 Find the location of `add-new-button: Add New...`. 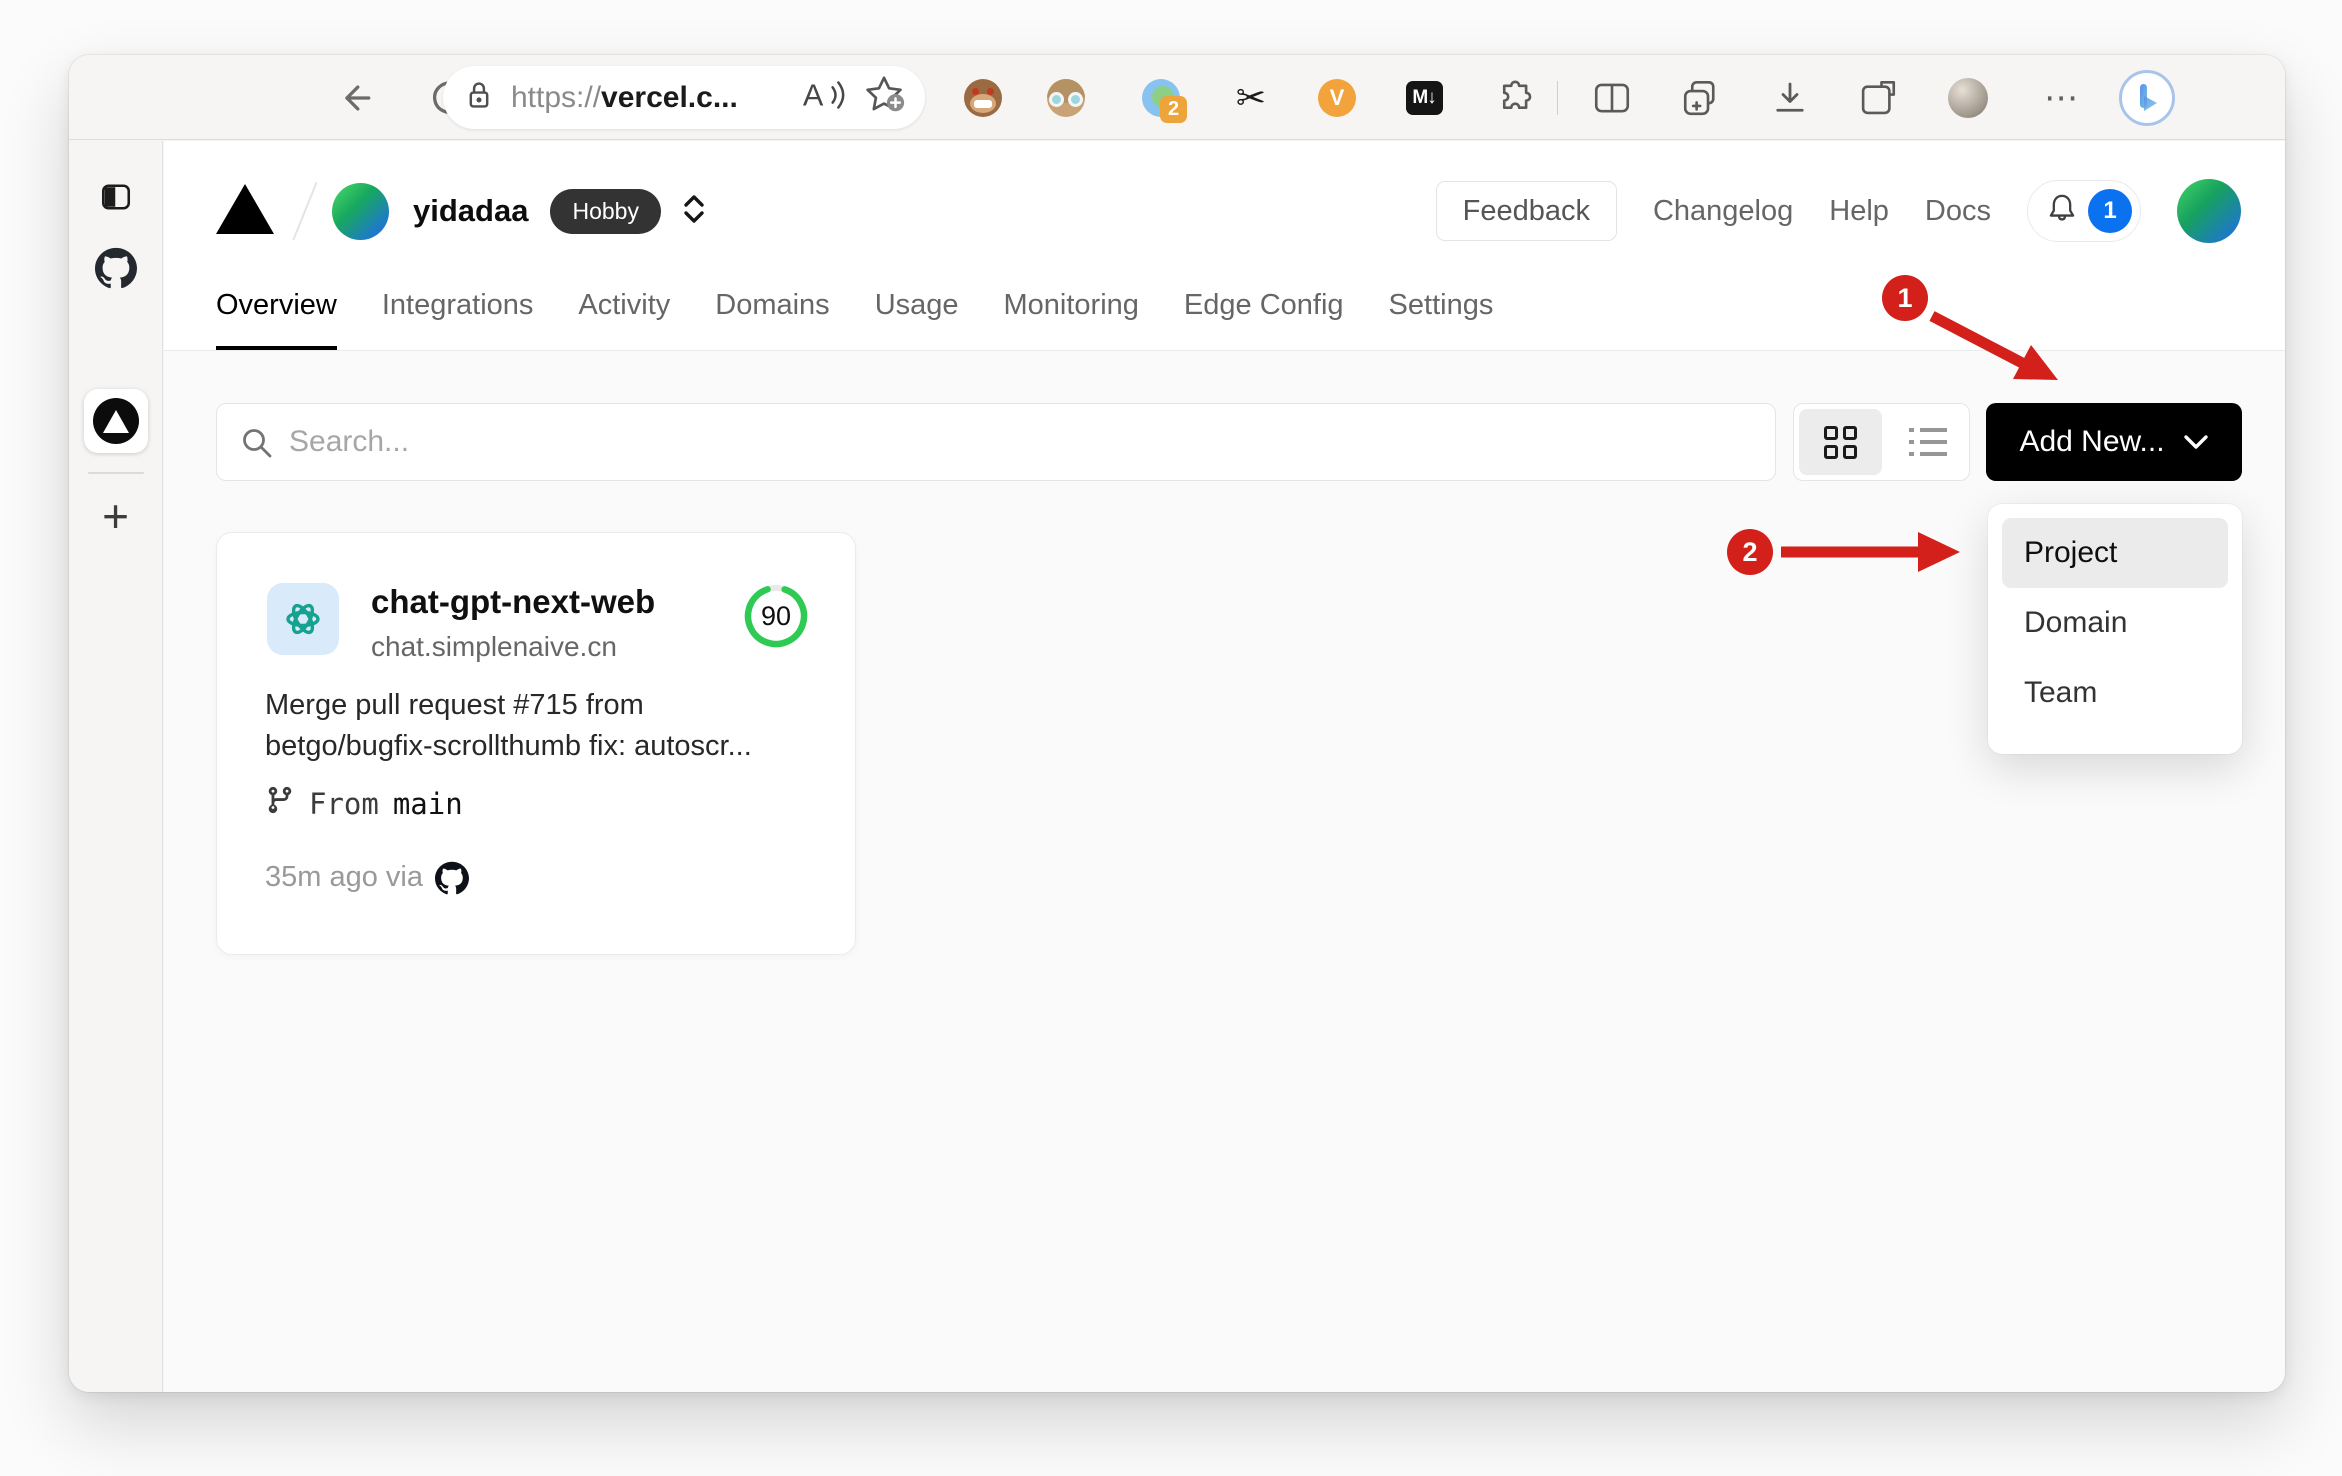

add-new-button: Add New... is located at coordinates (2114, 442).